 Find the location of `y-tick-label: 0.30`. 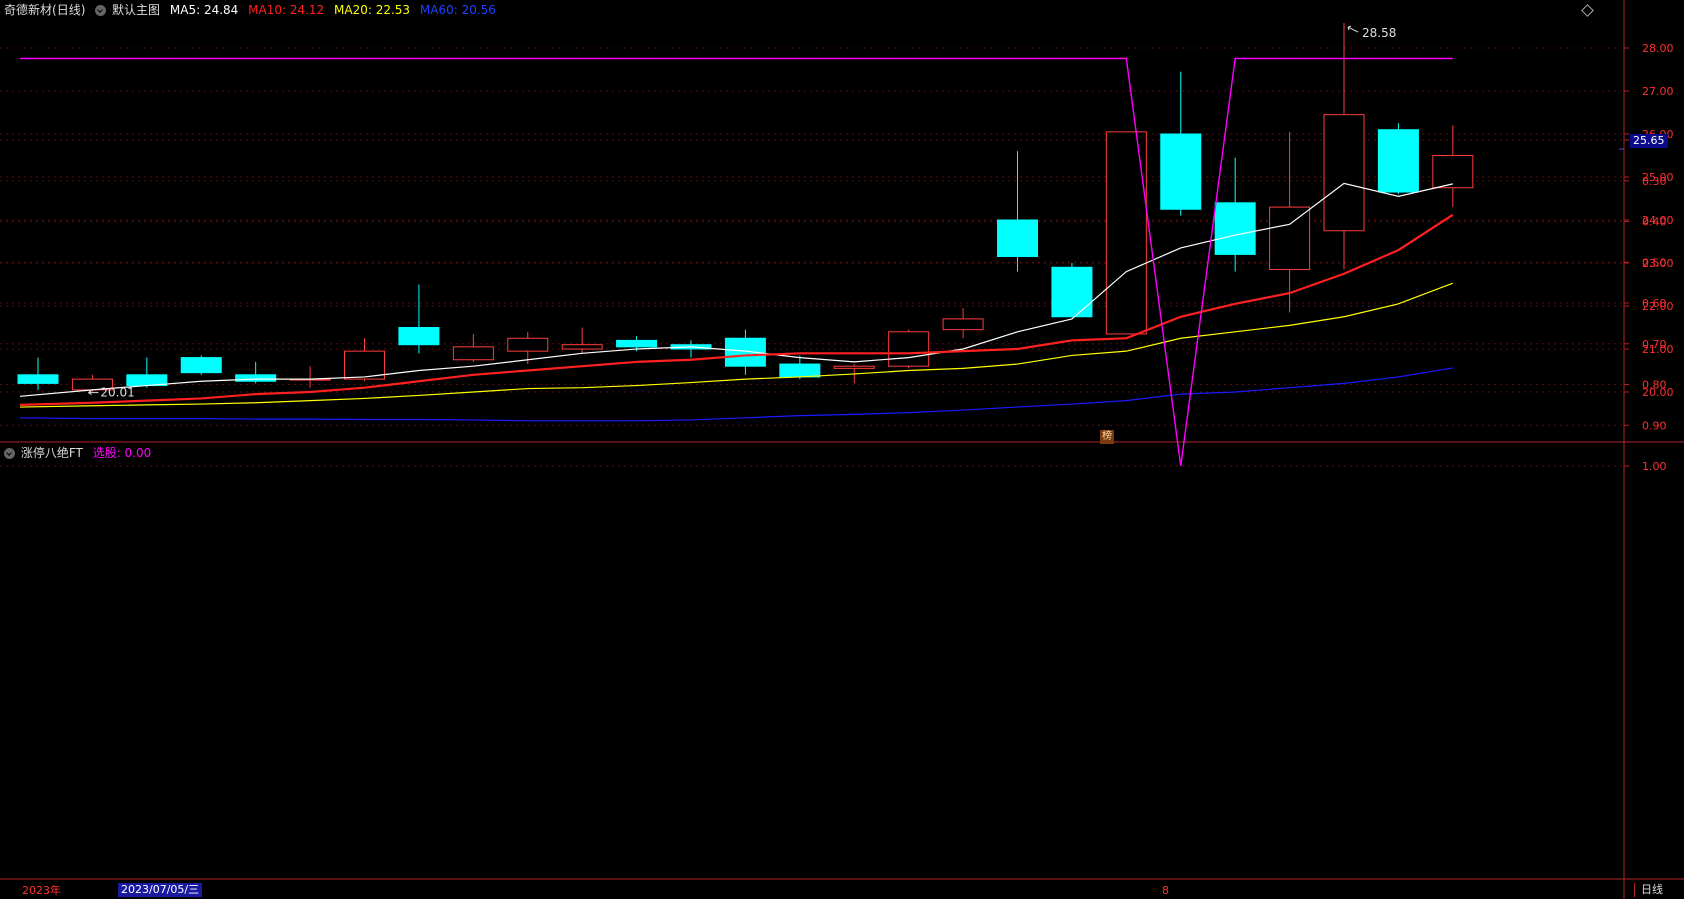

y-tick-label: 0.30 is located at coordinates (1654, 181).